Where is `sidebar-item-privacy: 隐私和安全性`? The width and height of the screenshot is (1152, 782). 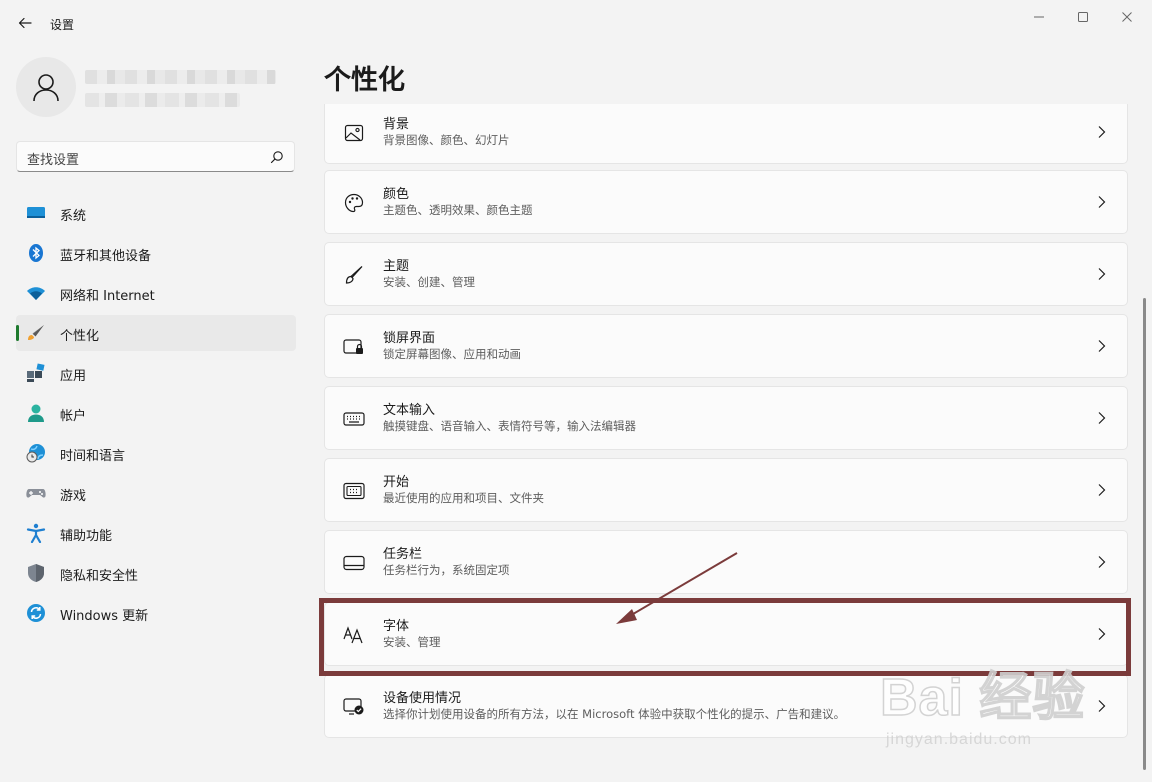 sidebar-item-privacy: 隐私和安全性 is located at coordinates (156, 573).